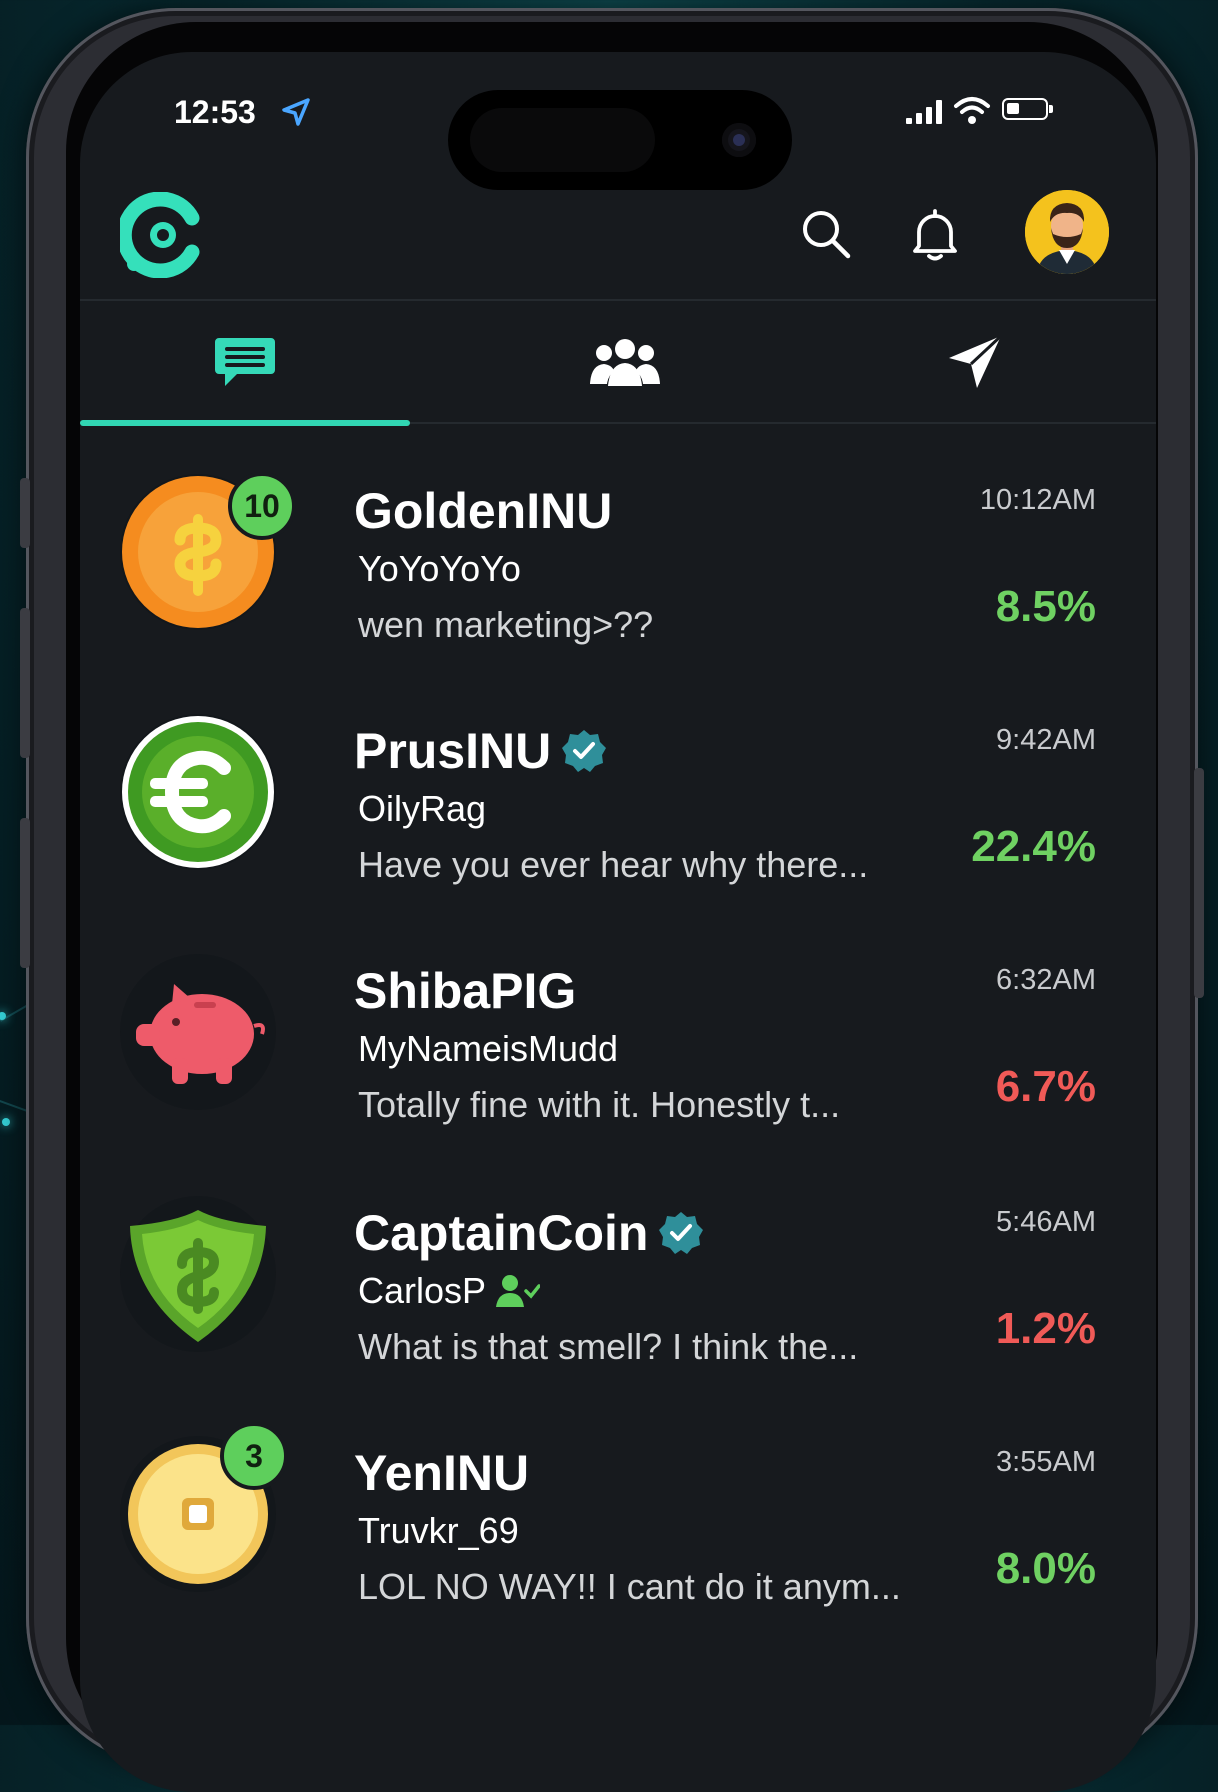 The height and width of the screenshot is (1792, 1218). Describe the element at coordinates (160, 235) in the screenshot. I see `app-logo-icon` at that location.